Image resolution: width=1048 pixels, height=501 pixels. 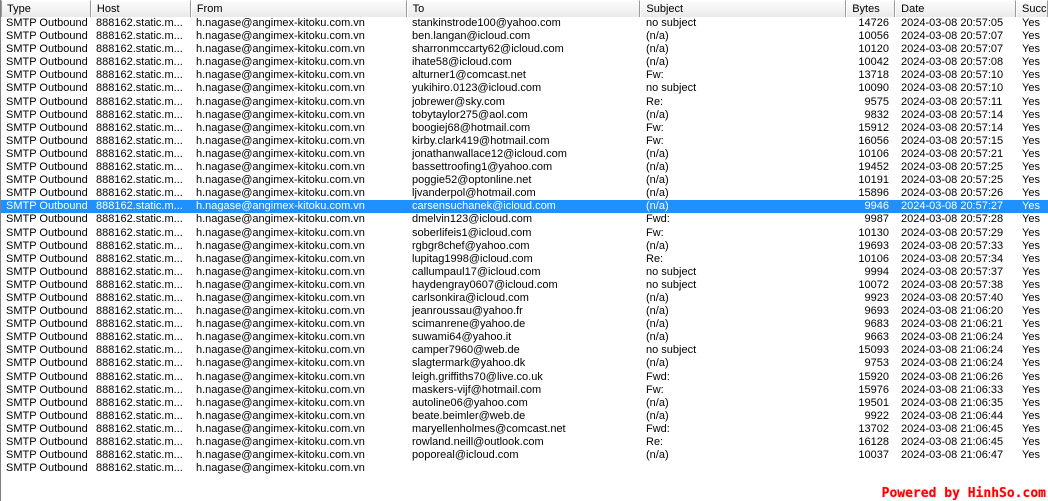 What do you see at coordinates (462, 337) in the screenshot?
I see `cell-to: suwami64@yahoo.it` at bounding box center [462, 337].